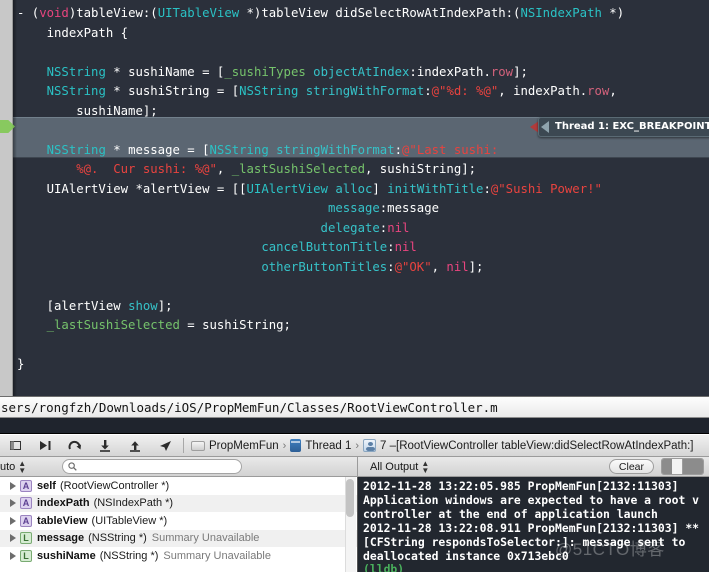 The width and height of the screenshot is (709, 572). I want to click on clear-console-button: Clear, so click(631, 466).